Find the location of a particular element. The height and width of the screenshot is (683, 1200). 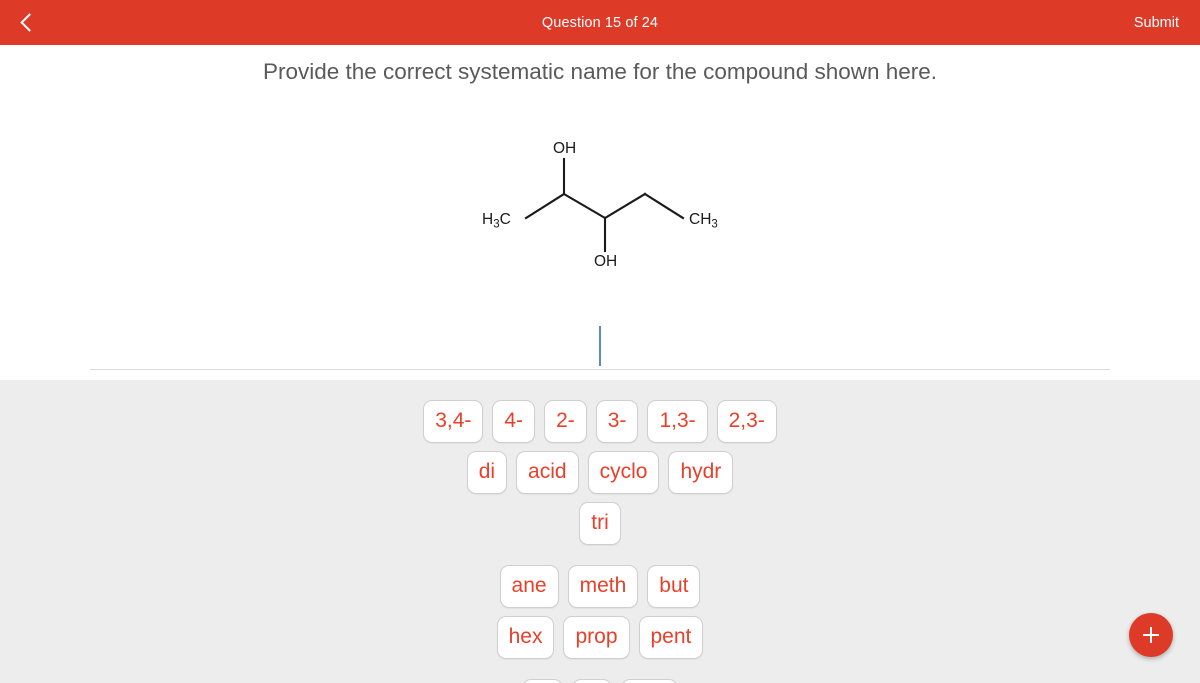

token-button: 4- is located at coordinates (514, 421).